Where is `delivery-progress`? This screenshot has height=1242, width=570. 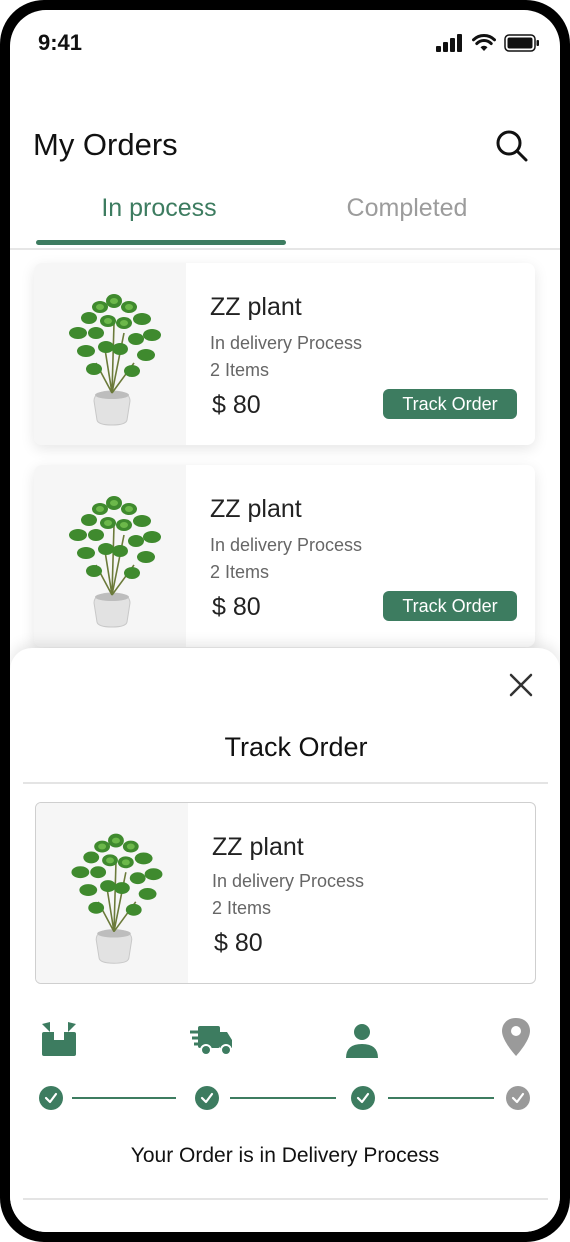
delivery-progress is located at coordinates (285, 1063).